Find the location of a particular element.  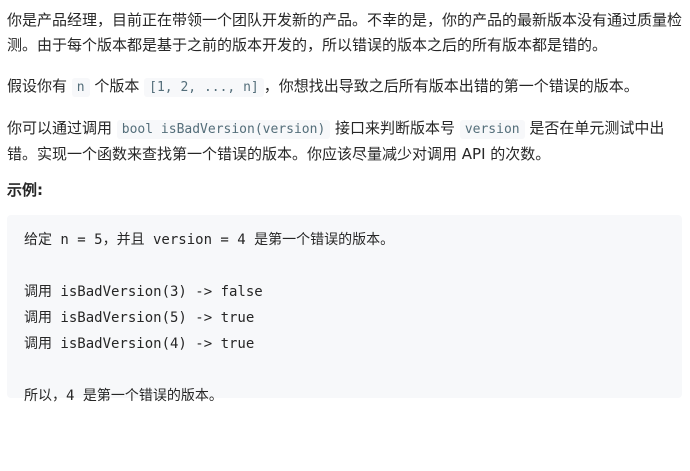

text-fragment: ，你想找出导致之后所有版本出错的第一个错误的版本。 is located at coordinates (451, 86).